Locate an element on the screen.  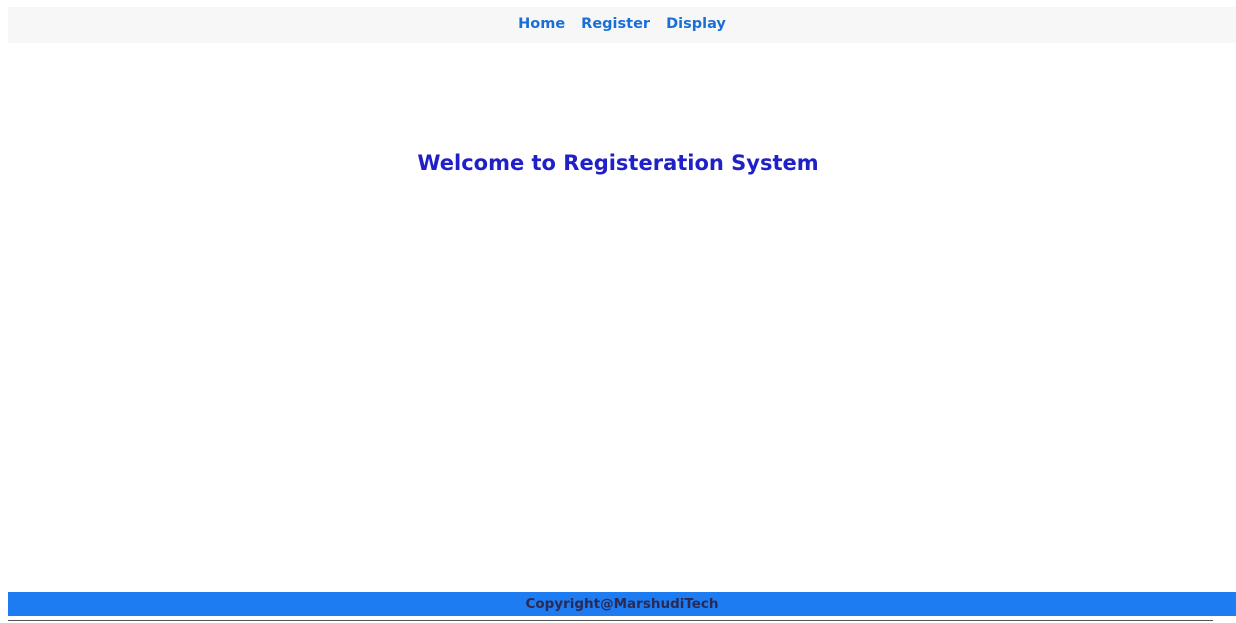
welcome-heading: Welcome to Registeration System is located at coordinates (618, 163).